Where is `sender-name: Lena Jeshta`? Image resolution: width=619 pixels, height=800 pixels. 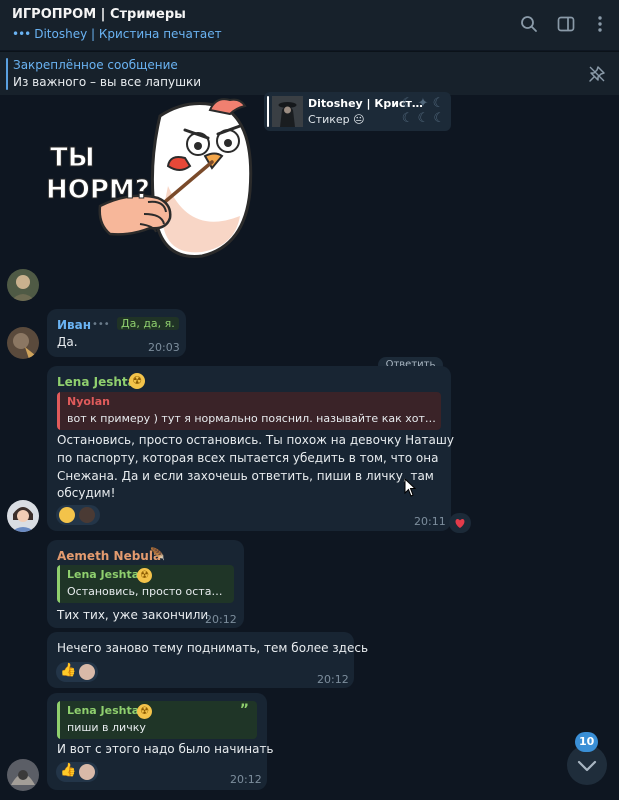 sender-name: Lena Jeshta is located at coordinates (96, 382).